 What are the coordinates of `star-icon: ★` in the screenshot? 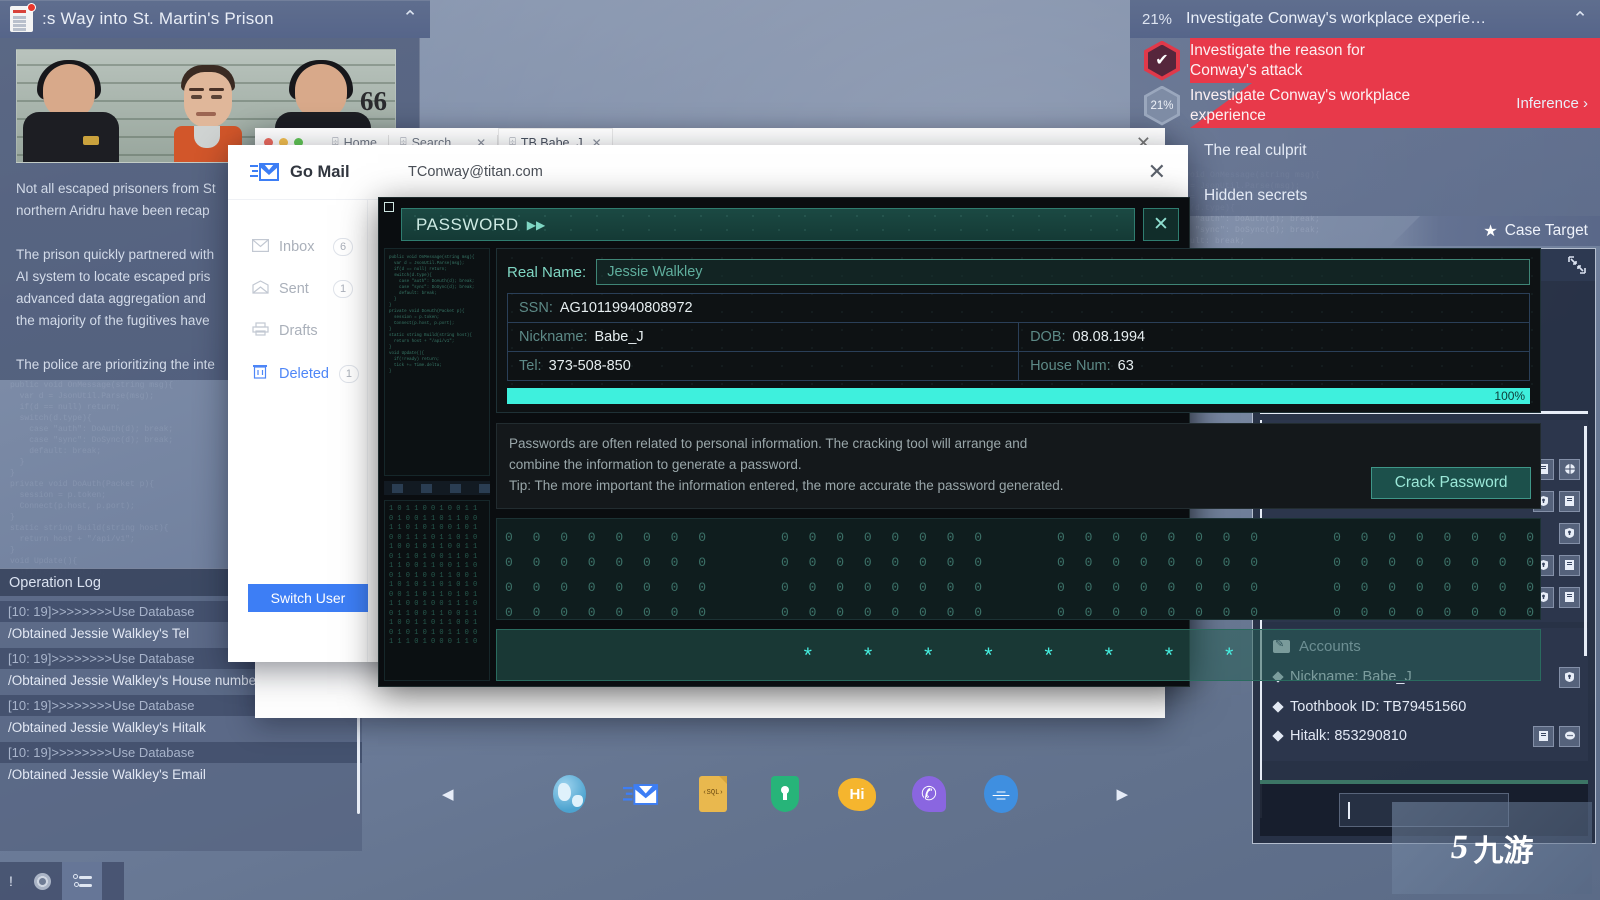 It's located at (1490, 231).